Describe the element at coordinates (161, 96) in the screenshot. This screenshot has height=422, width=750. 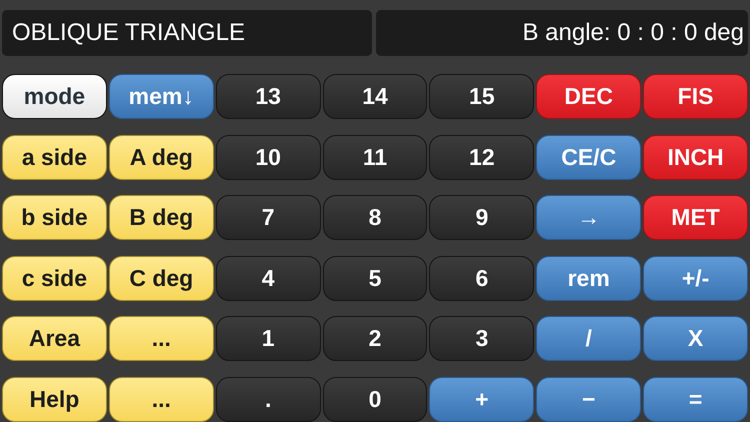
I see `keypad-button: mem↓` at that location.